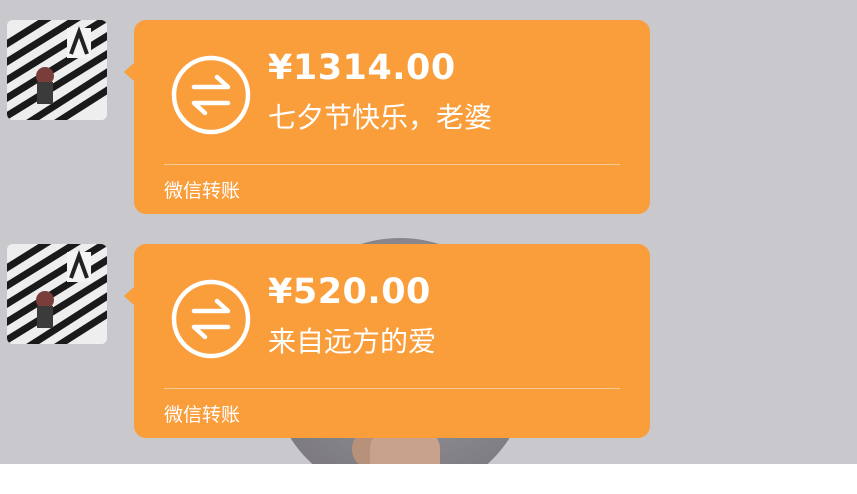 The image size is (857, 494). Describe the element at coordinates (380, 117) in the screenshot. I see `transfer-memo: 七夕节快乐，老婆` at that location.